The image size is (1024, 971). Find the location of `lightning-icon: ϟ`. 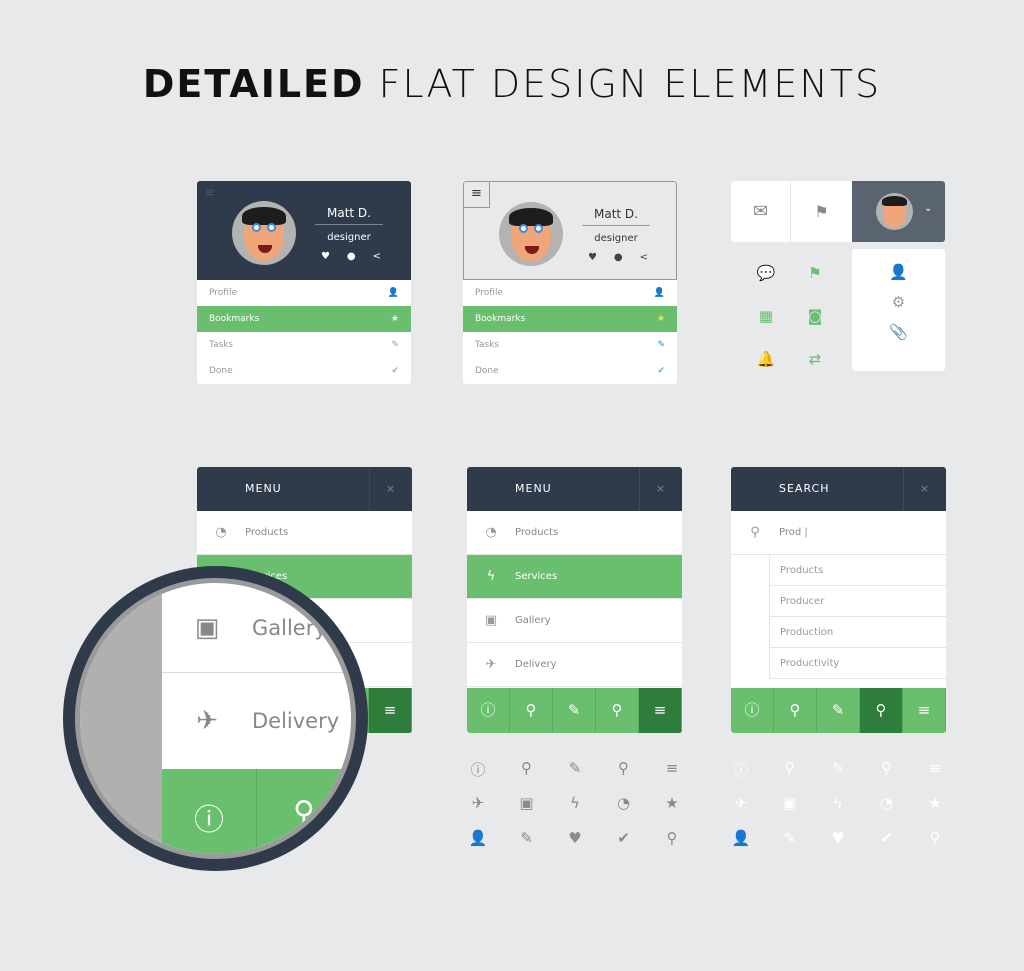

lightning-icon: ϟ is located at coordinates (838, 803).